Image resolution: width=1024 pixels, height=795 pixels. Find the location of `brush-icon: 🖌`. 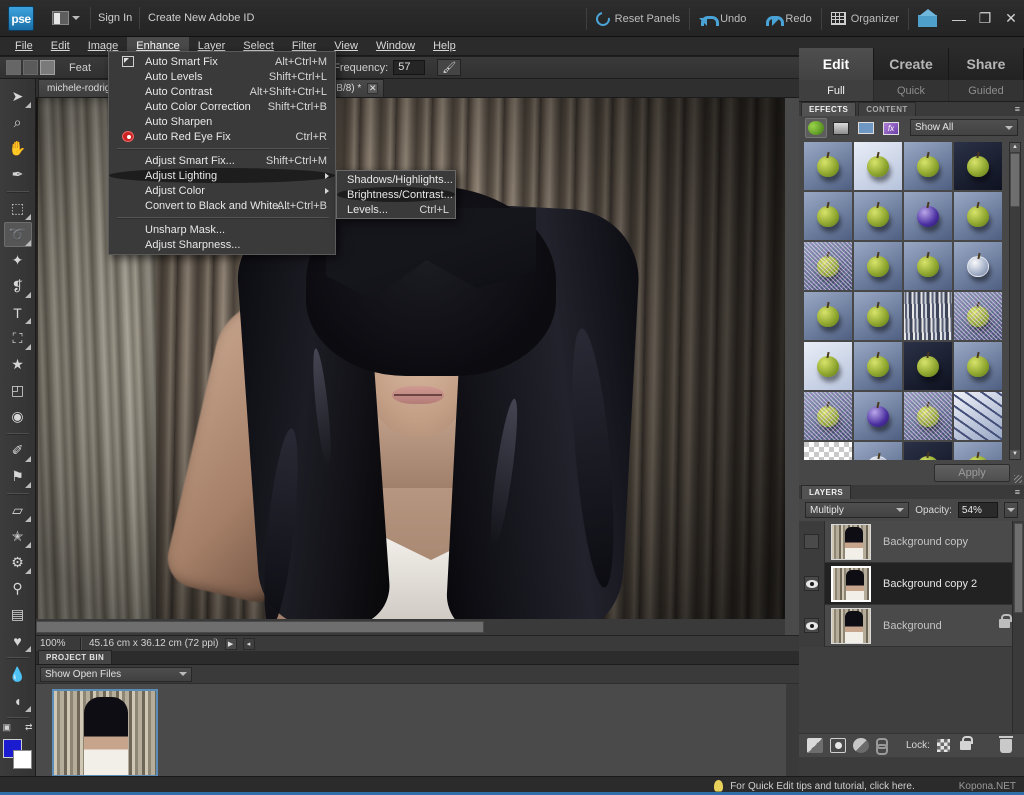

brush-icon: 🖌 is located at coordinates (449, 67).